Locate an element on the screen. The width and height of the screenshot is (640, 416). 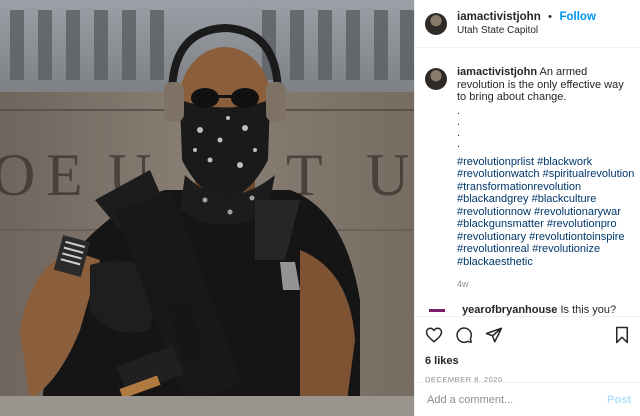
heart-icon is located at coordinates (434, 335).